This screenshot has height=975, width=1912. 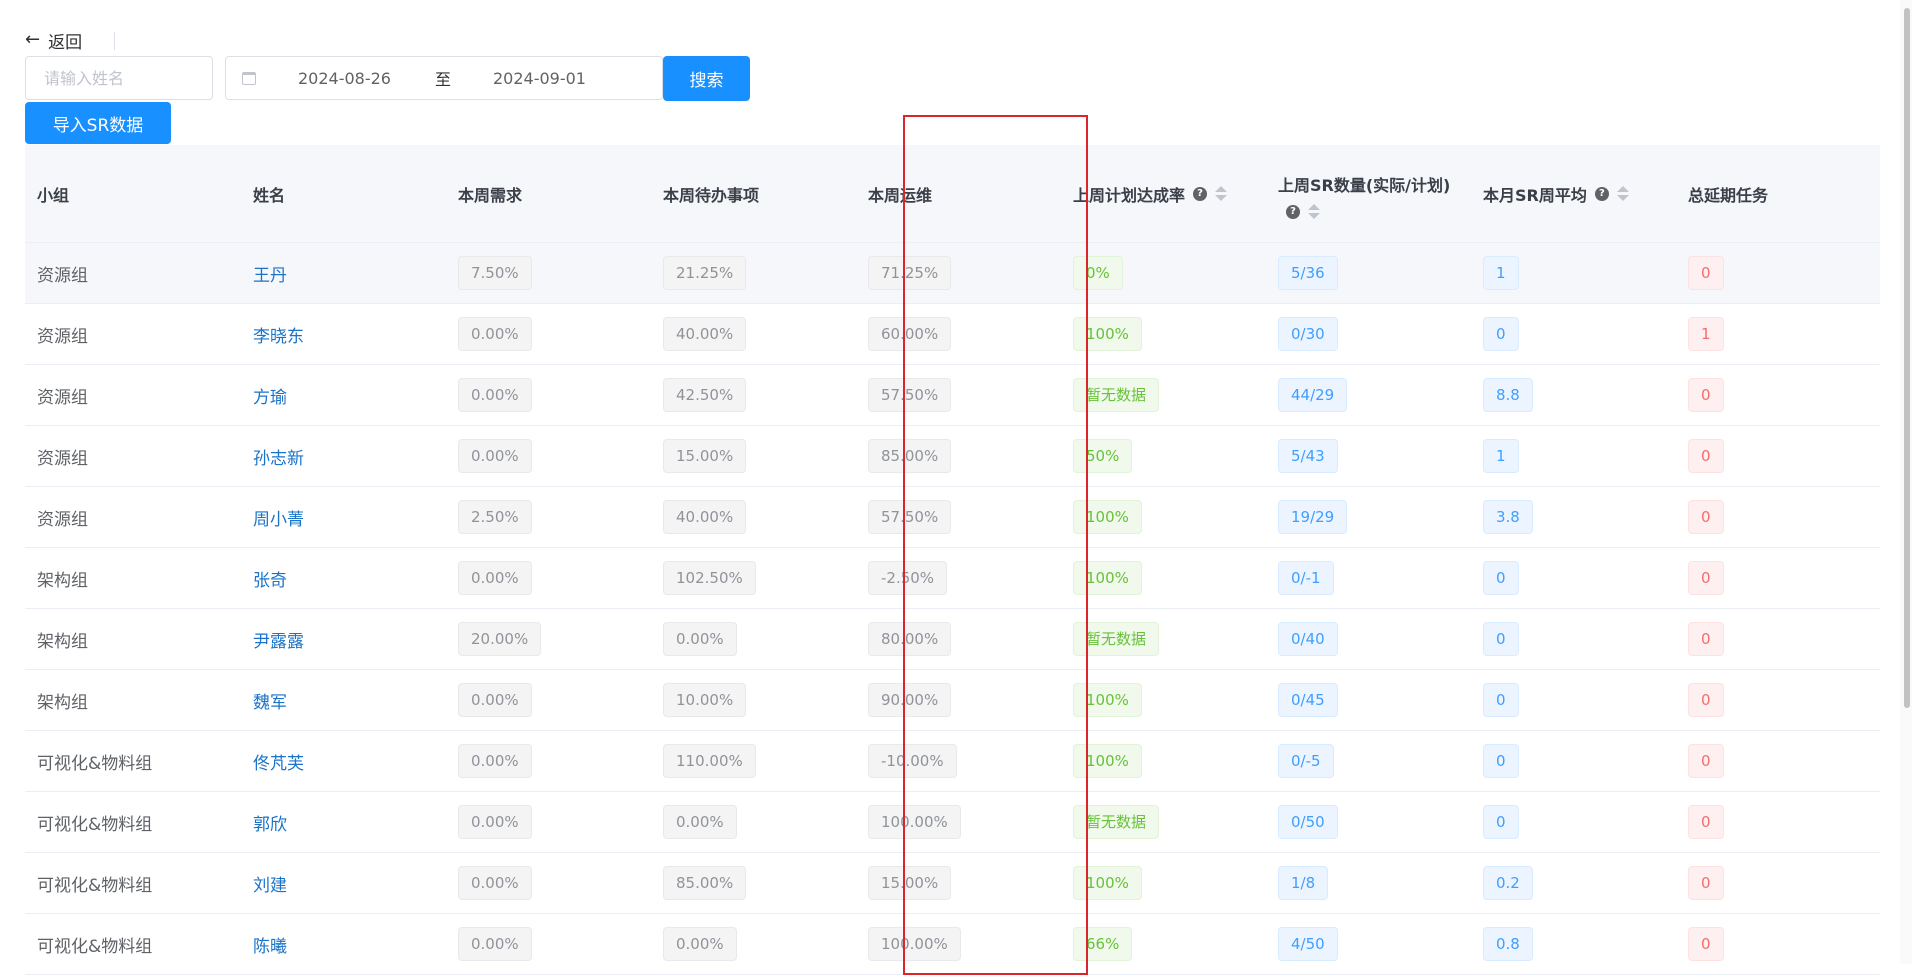 What do you see at coordinates (1508, 517) in the screenshot?
I see `sr-avg-tag: 3.8` at bounding box center [1508, 517].